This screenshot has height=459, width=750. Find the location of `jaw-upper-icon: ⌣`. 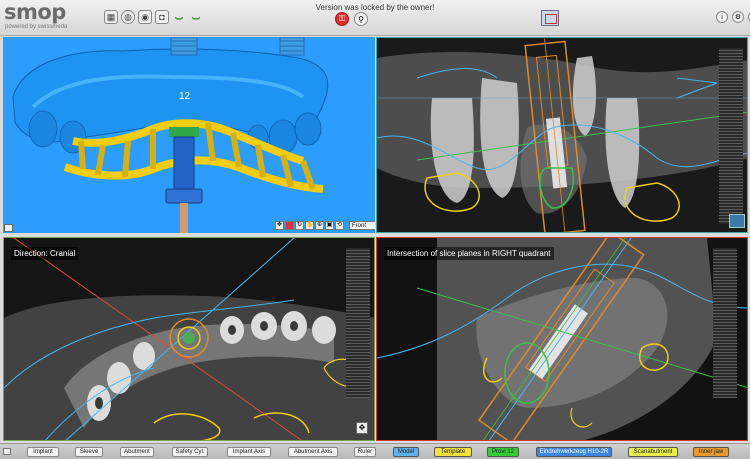

jaw-upper-icon: ⌣ is located at coordinates (179, 17).